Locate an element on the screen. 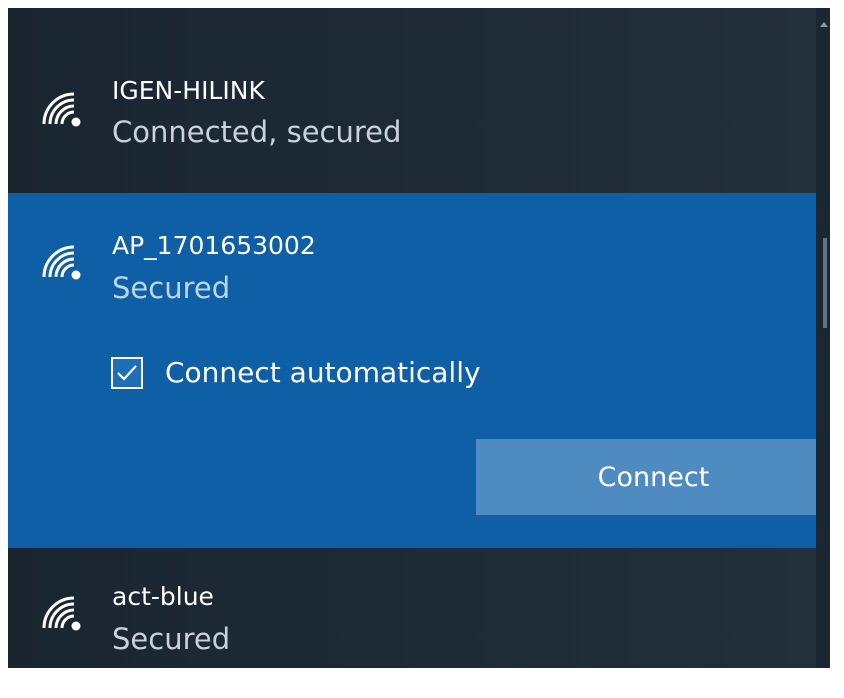 The height and width of the screenshot is (698, 844). scroll-thumb is located at coordinates (825, 283).